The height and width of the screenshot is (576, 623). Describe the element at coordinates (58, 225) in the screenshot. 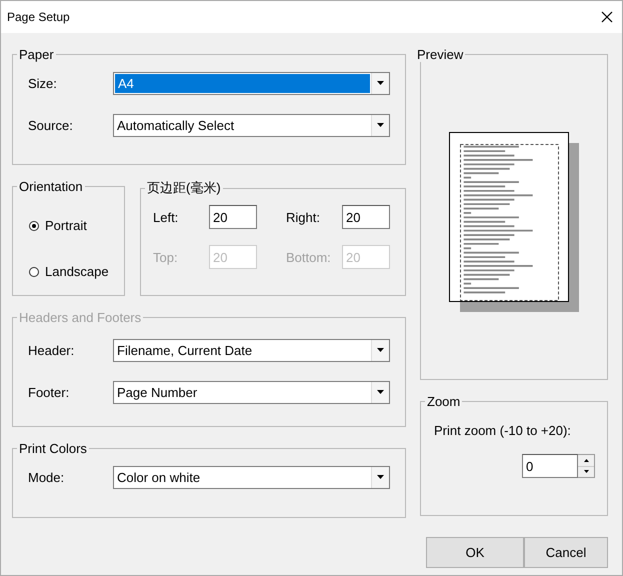

I see `radio-button: Portrait` at that location.